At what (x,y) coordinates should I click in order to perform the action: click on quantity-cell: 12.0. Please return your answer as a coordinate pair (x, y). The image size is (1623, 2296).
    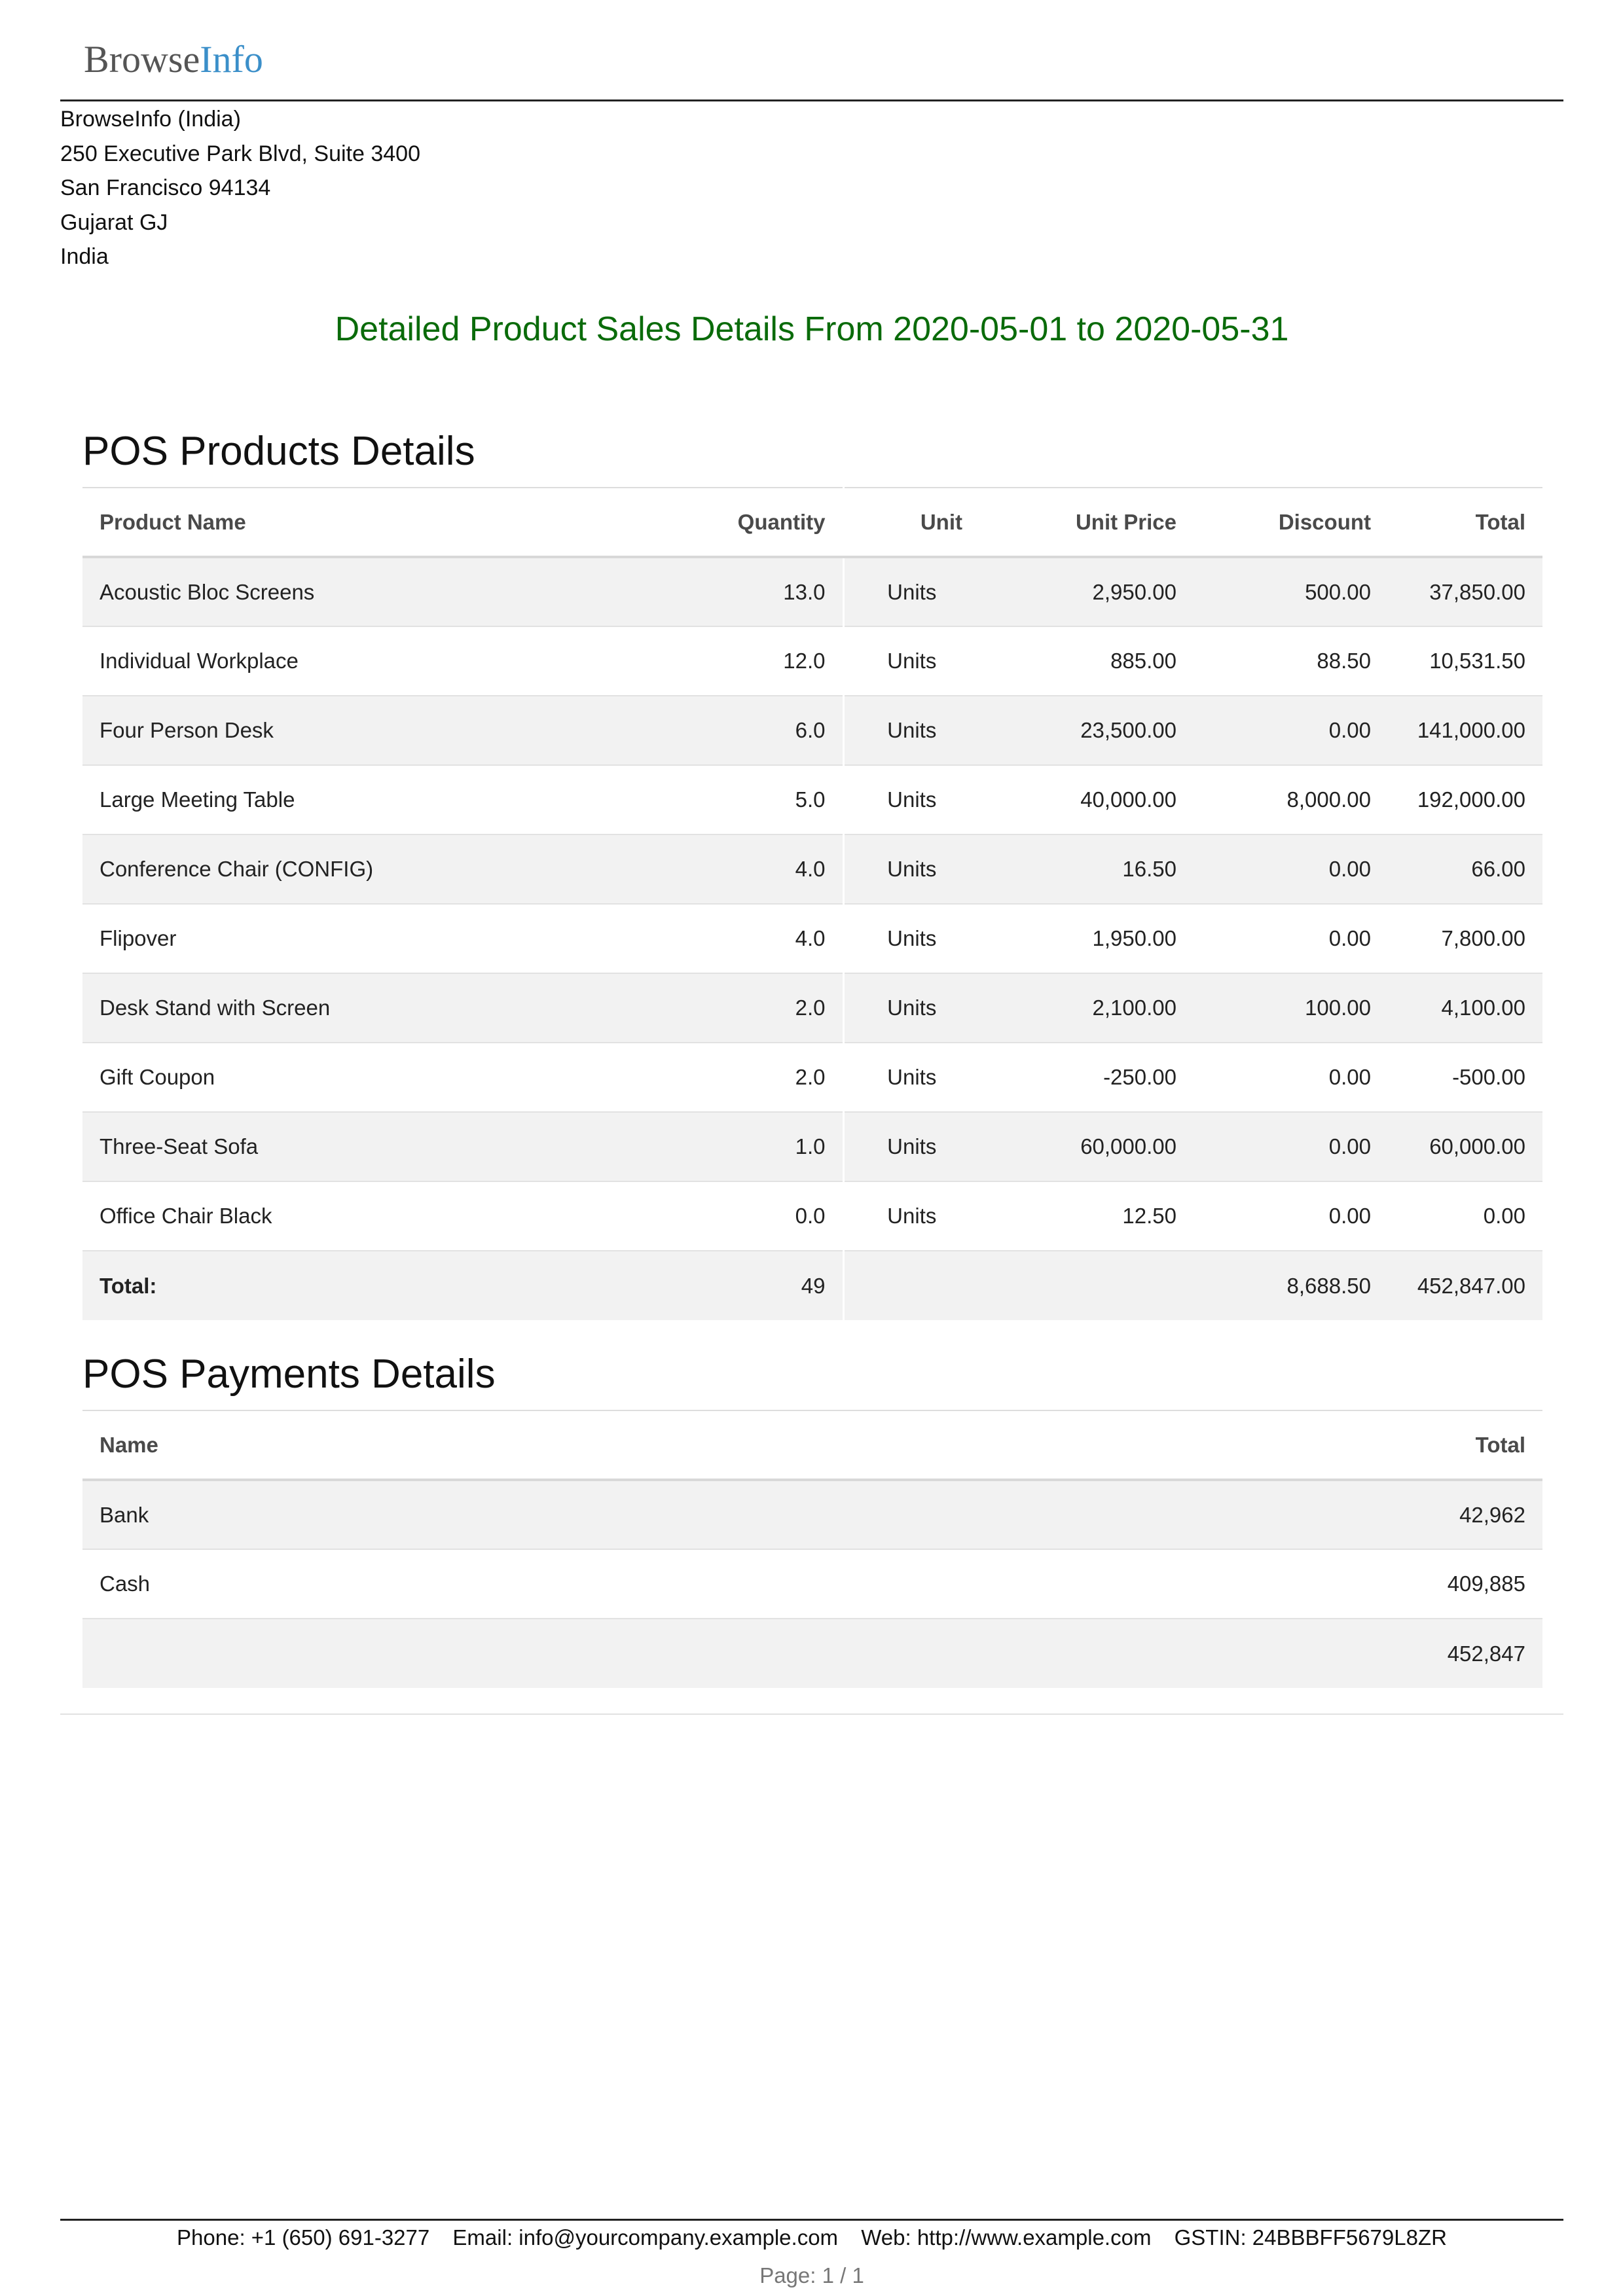
    Looking at the image, I should click on (734, 661).